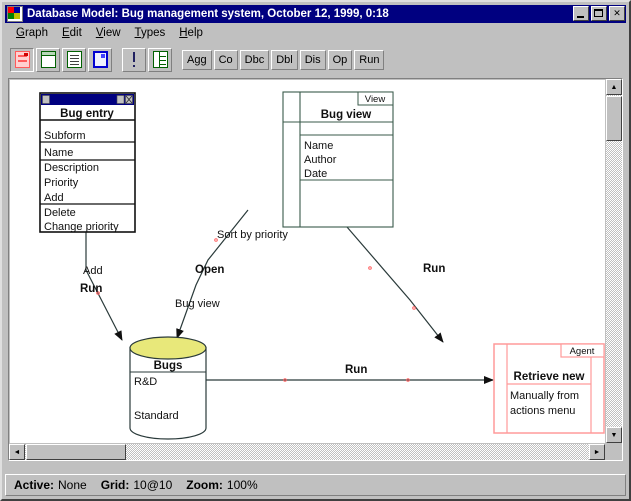 The height and width of the screenshot is (501, 631). I want to click on edge-label-add: Add, so click(93, 271).